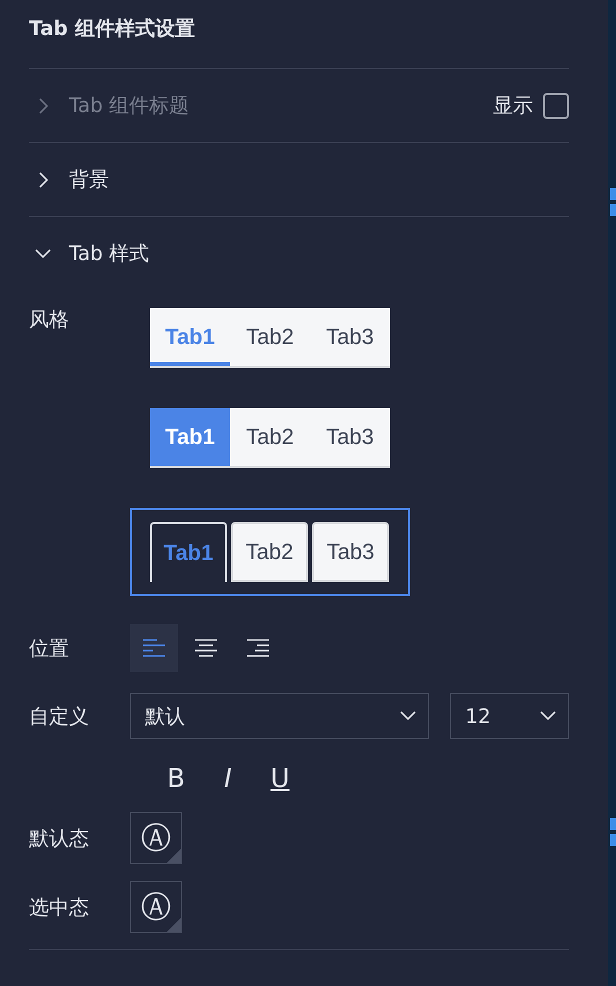  Describe the element at coordinates (280, 779) in the screenshot. I see `underline-button: U` at that location.